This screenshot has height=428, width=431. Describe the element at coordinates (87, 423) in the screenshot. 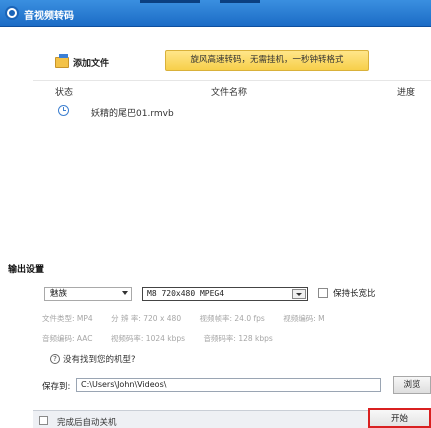

I see `shutdown-label: 完成后自动关机` at that location.